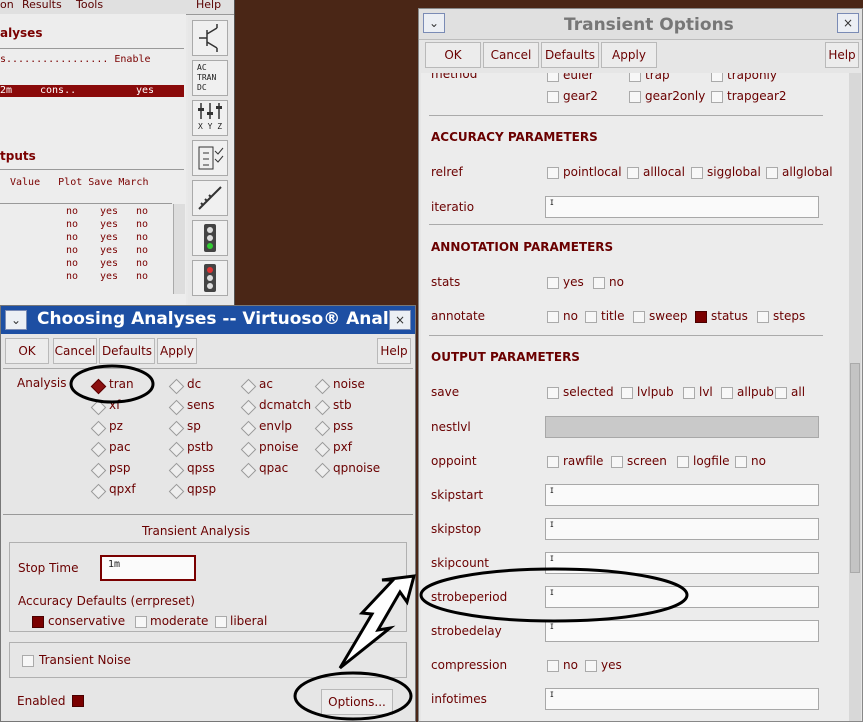 Image resolution: width=863 pixels, height=722 pixels. Describe the element at coordinates (781, 393) in the screenshot. I see `save-all-checkbox` at that location.